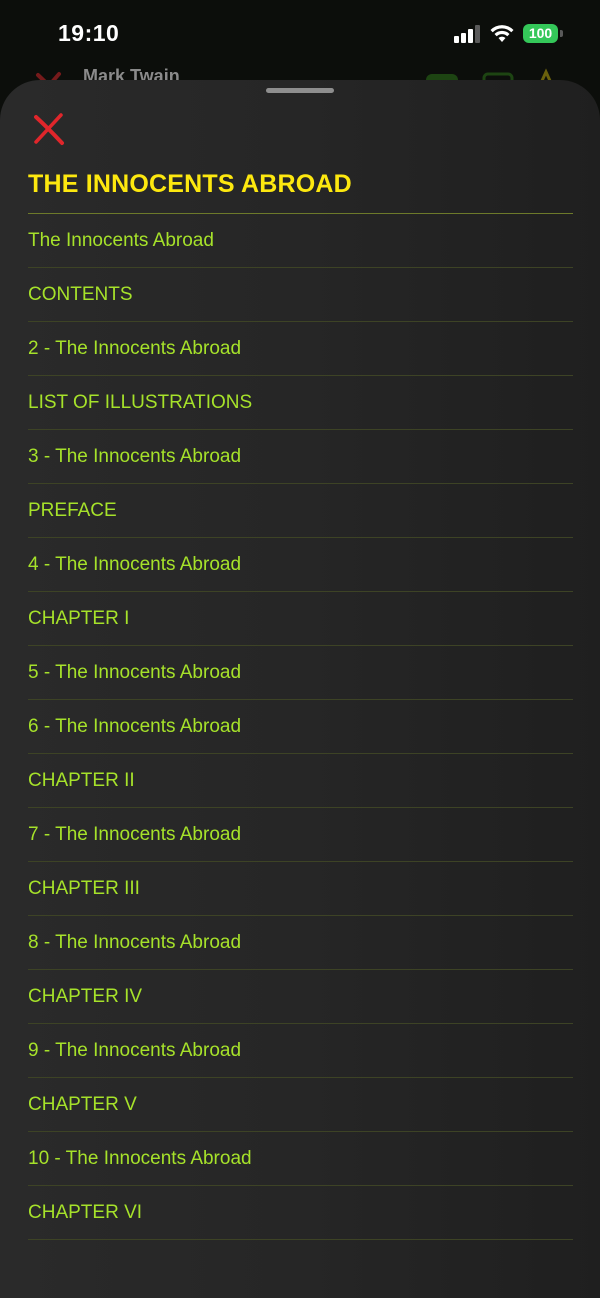  Describe the element at coordinates (300, 1159) in the screenshot. I see `toc-item: 10 - The Innocents Abroad` at that location.